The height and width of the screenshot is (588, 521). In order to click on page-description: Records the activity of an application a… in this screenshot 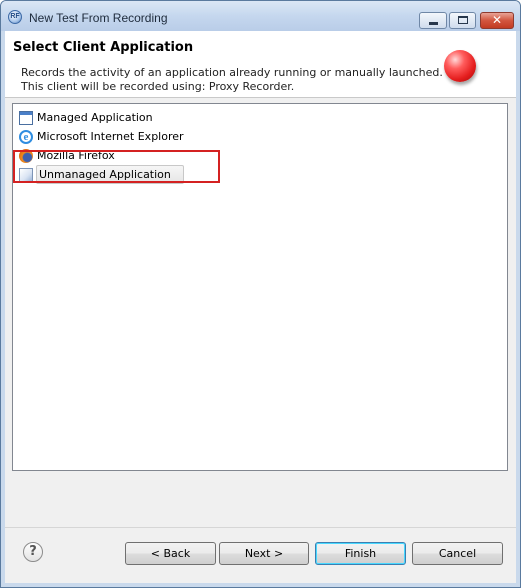, I will do `click(232, 79)`.